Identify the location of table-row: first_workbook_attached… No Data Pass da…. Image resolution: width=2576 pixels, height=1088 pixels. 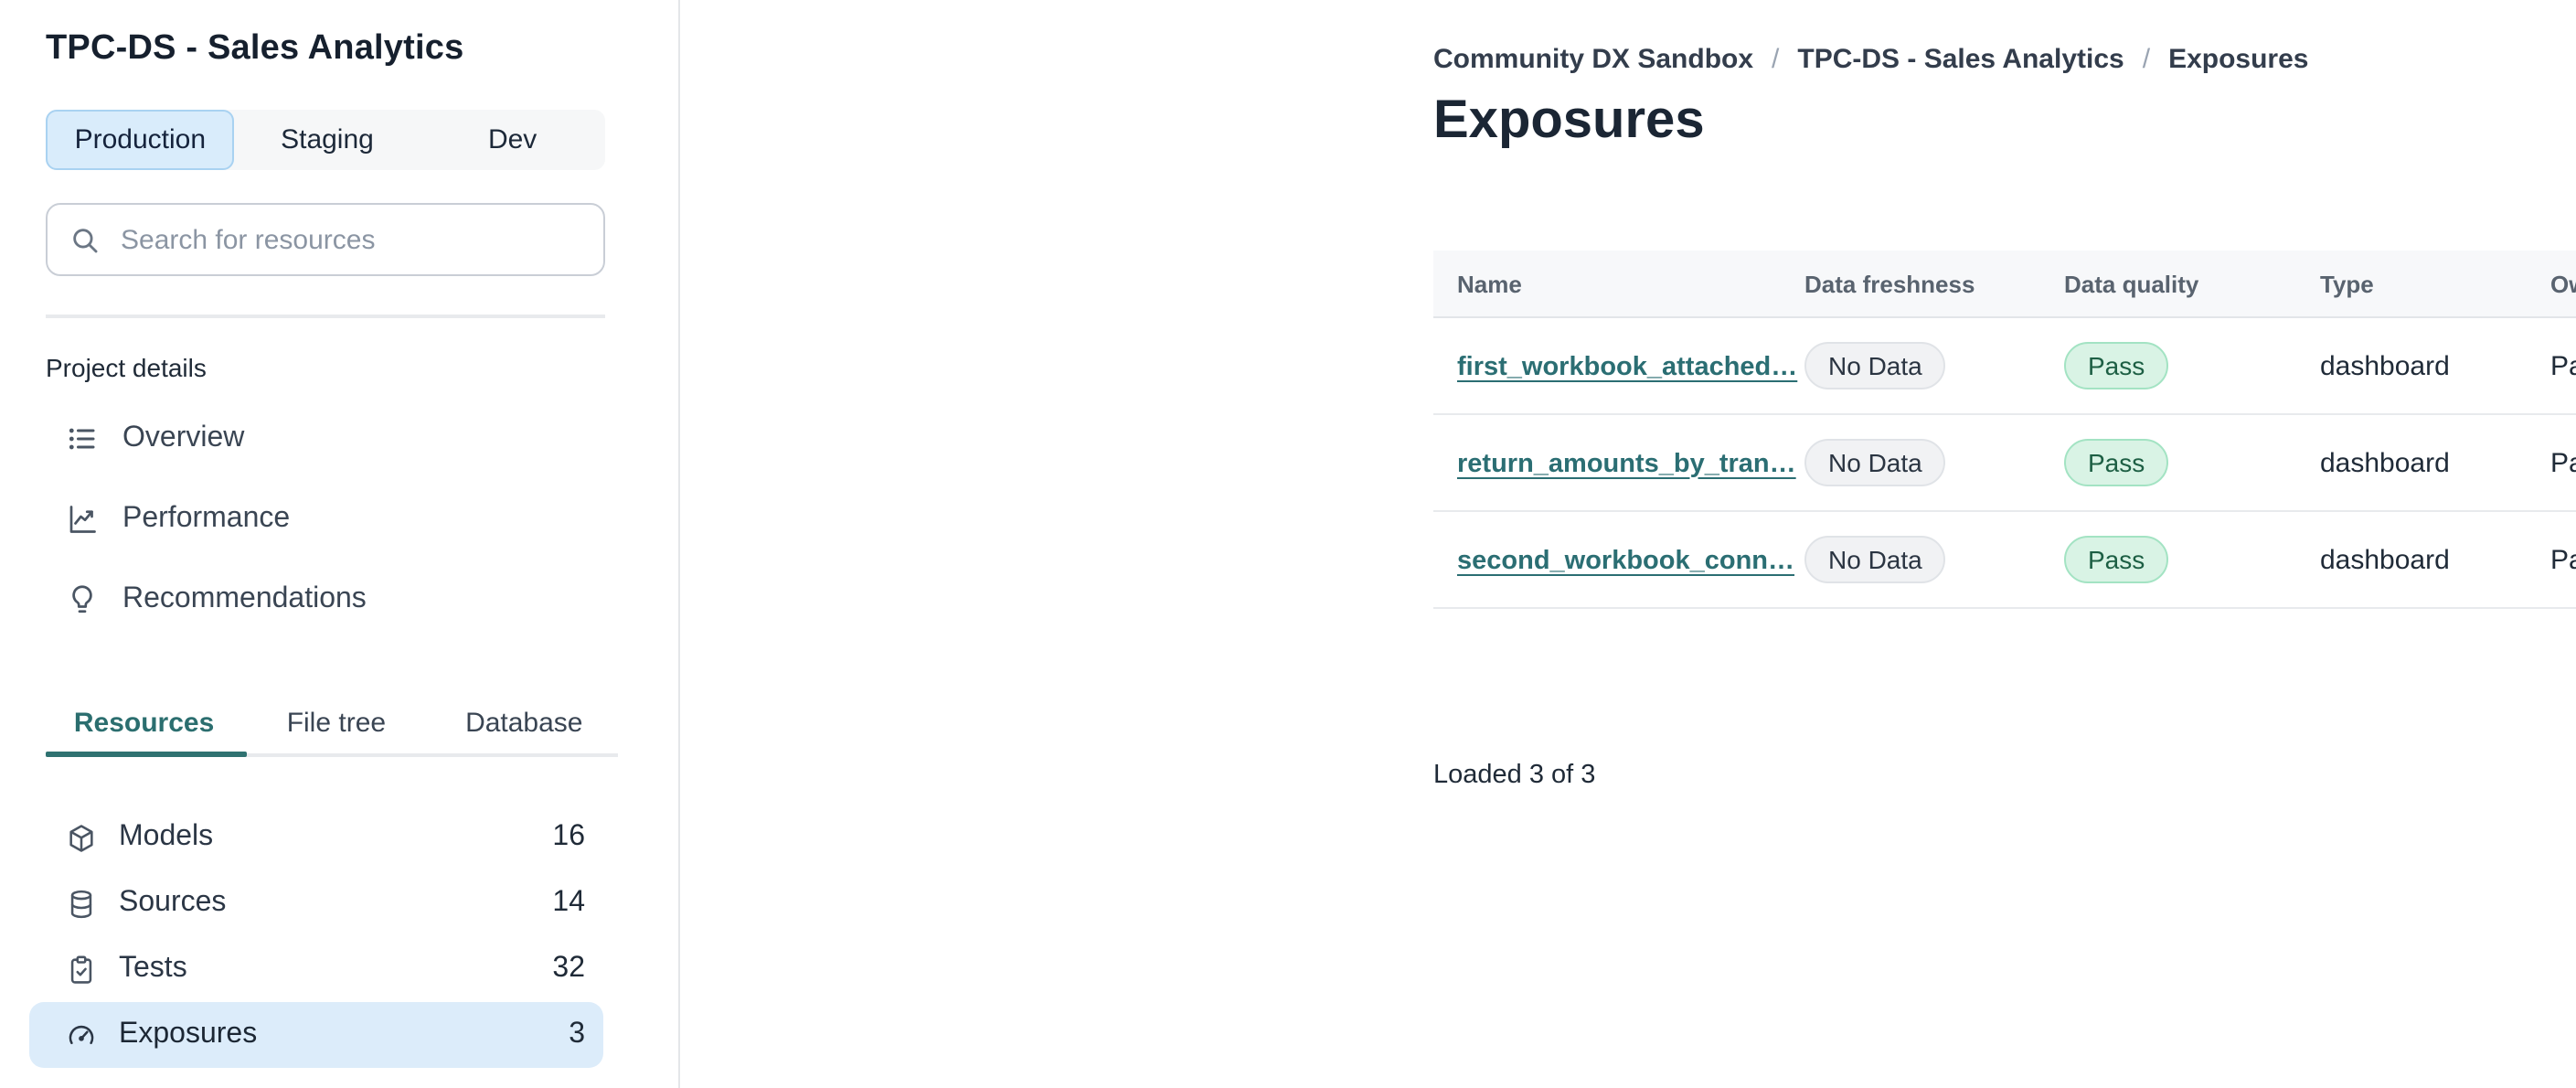
(2005, 366).